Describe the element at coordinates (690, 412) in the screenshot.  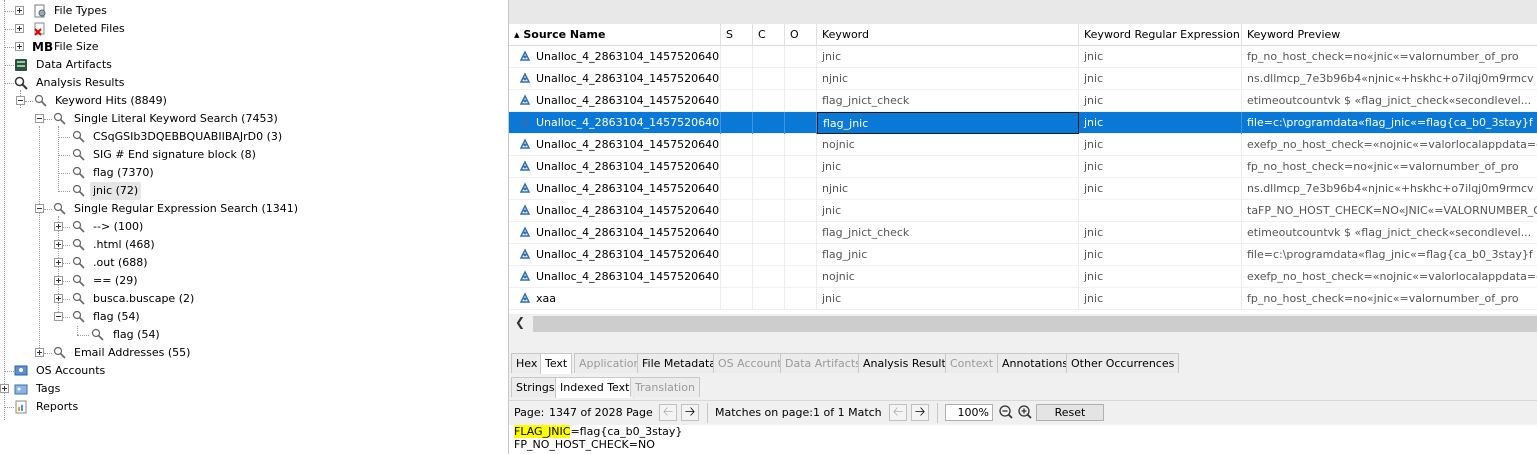
I see `next-page-button: 🡢` at that location.